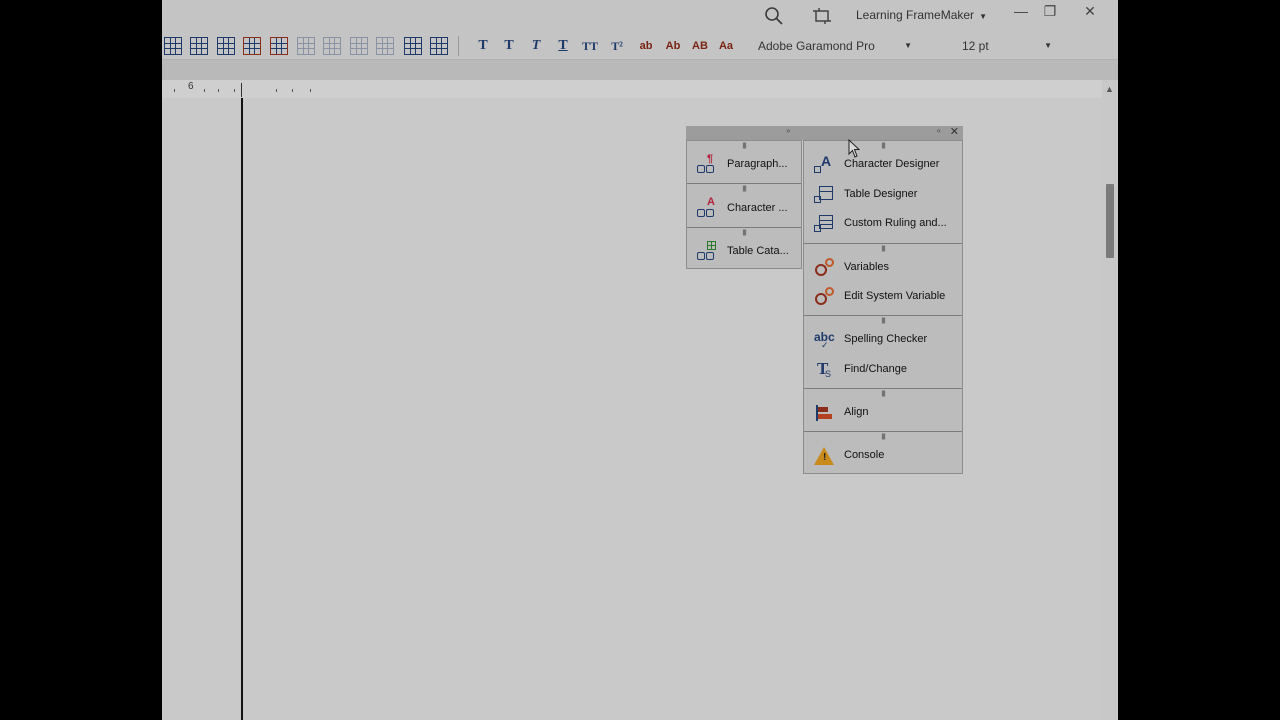 The image size is (1280, 720). I want to click on insert-table-icon, so click(173, 46).